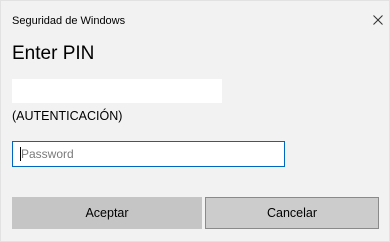  I want to click on title-bar: Seguridad de Windows, so click(195, 18).